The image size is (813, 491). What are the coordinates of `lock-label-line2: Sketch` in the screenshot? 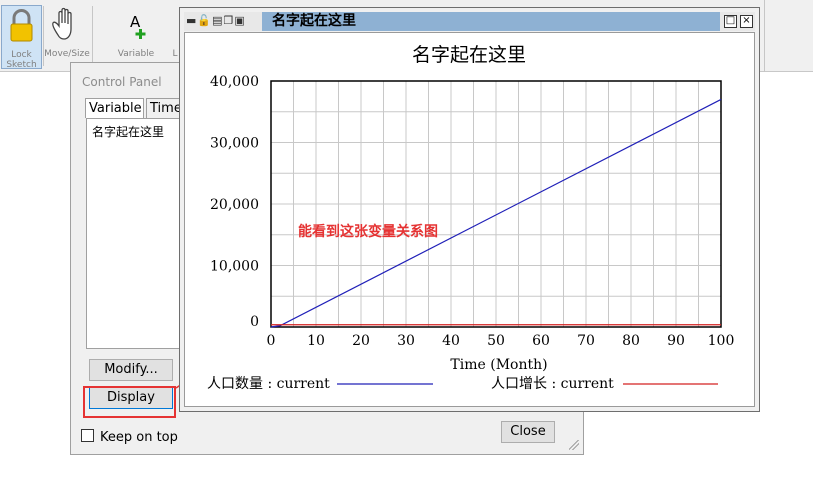 It's located at (21, 65).